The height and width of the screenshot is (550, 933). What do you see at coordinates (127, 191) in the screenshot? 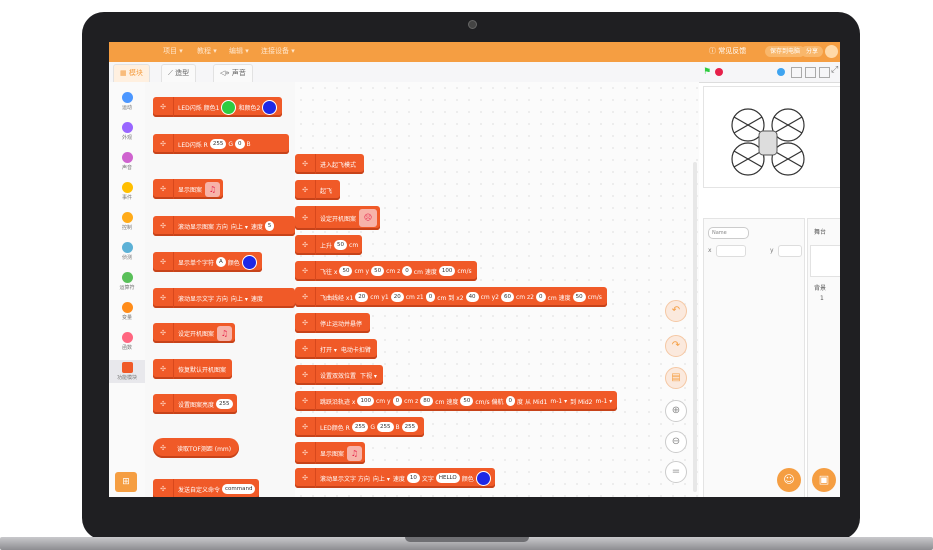
I see `category-events: 事件` at bounding box center [127, 191].